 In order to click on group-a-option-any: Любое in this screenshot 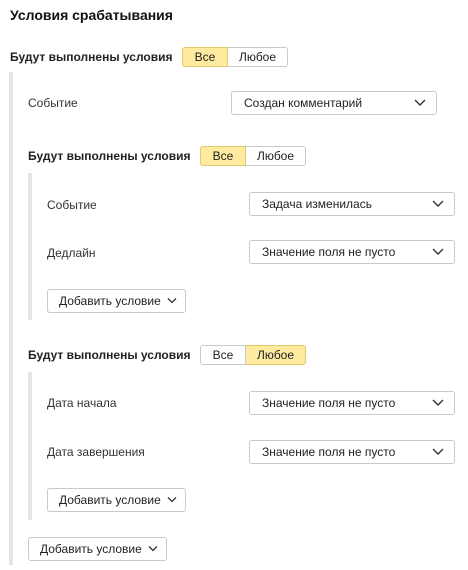, I will do `click(276, 156)`.